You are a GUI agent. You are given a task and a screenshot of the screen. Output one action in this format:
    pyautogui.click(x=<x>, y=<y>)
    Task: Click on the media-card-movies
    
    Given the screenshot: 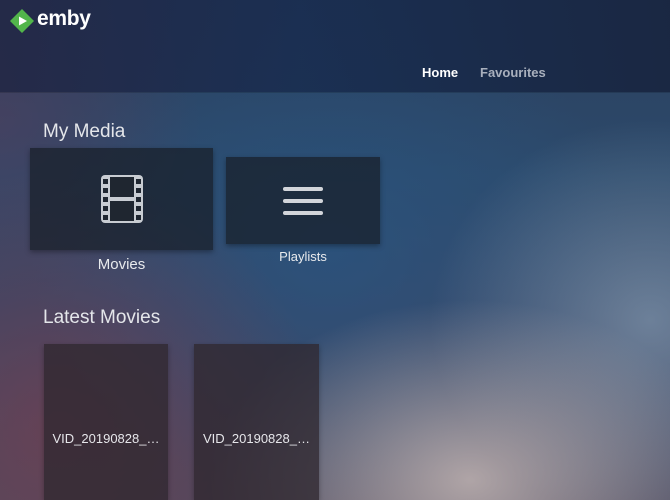 What is the action you would take?
    pyautogui.click(x=121, y=199)
    